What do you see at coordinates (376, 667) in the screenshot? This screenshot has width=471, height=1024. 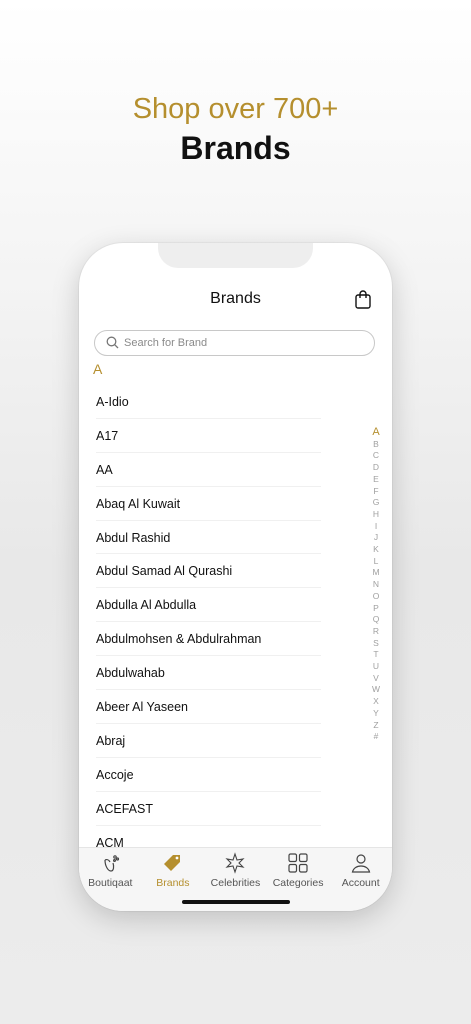 I see `index-letter: U` at bounding box center [376, 667].